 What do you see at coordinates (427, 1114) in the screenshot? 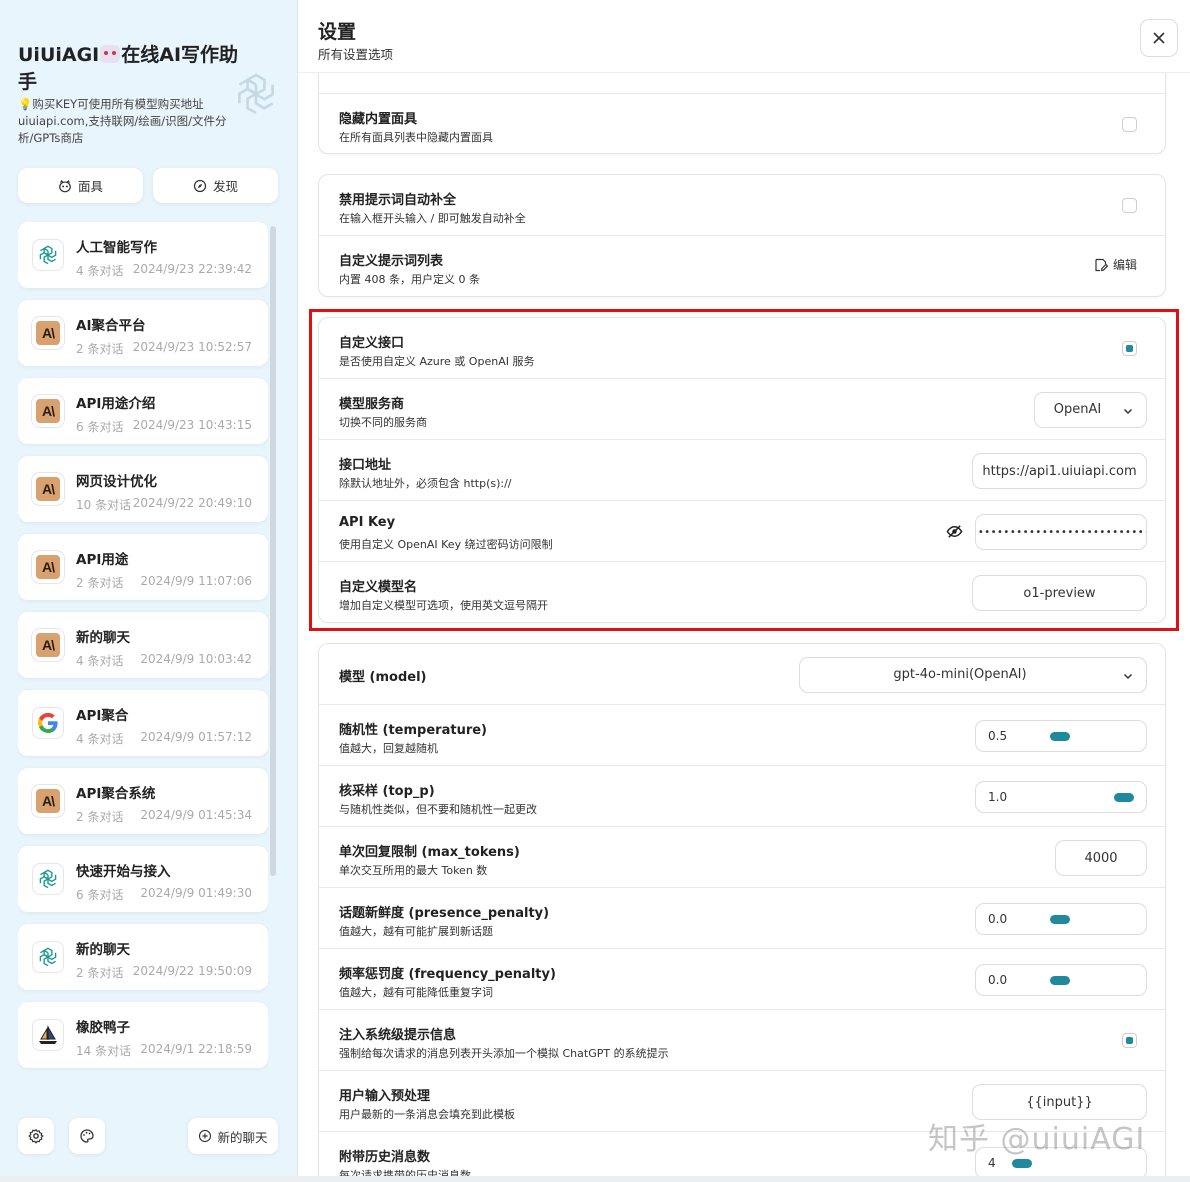
I see `input-template-desc: 用户最新的一条消息会填充到此模板` at bounding box center [427, 1114].